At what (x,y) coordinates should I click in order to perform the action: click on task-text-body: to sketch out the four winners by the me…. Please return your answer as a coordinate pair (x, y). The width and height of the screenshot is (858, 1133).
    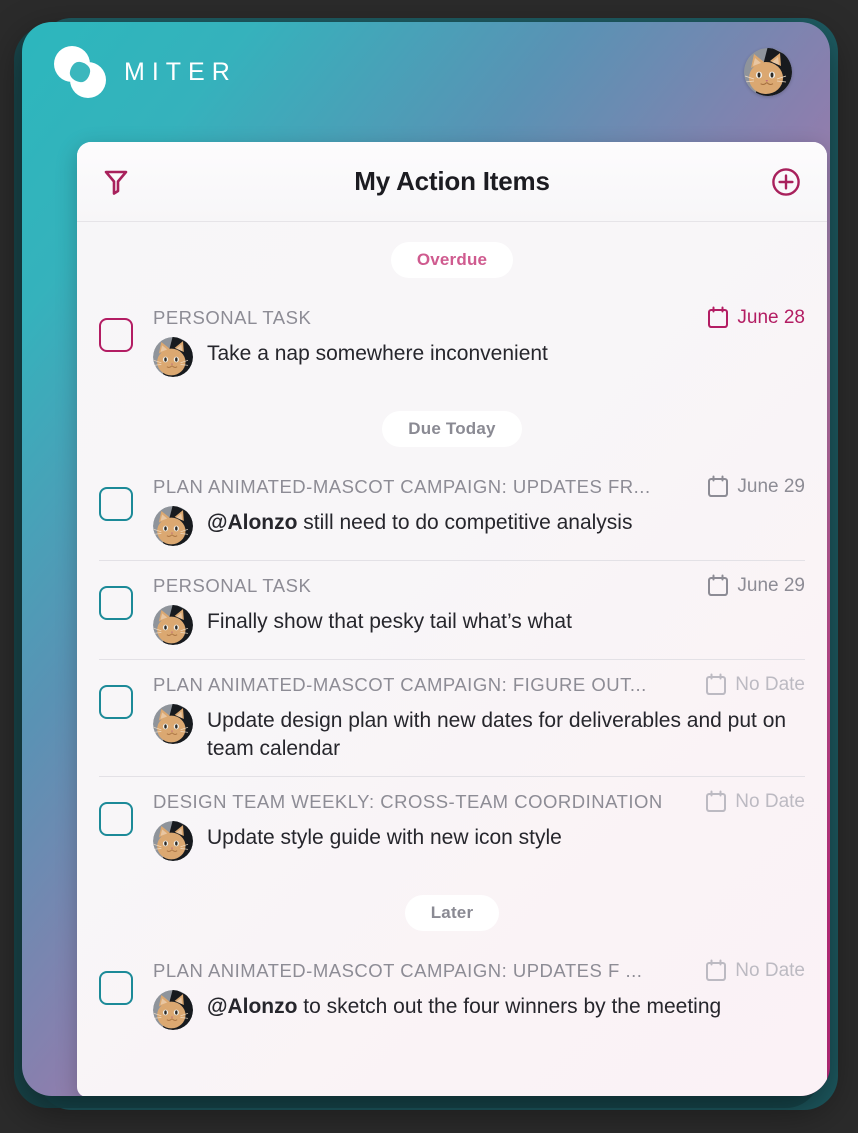
    Looking at the image, I should click on (509, 1007).